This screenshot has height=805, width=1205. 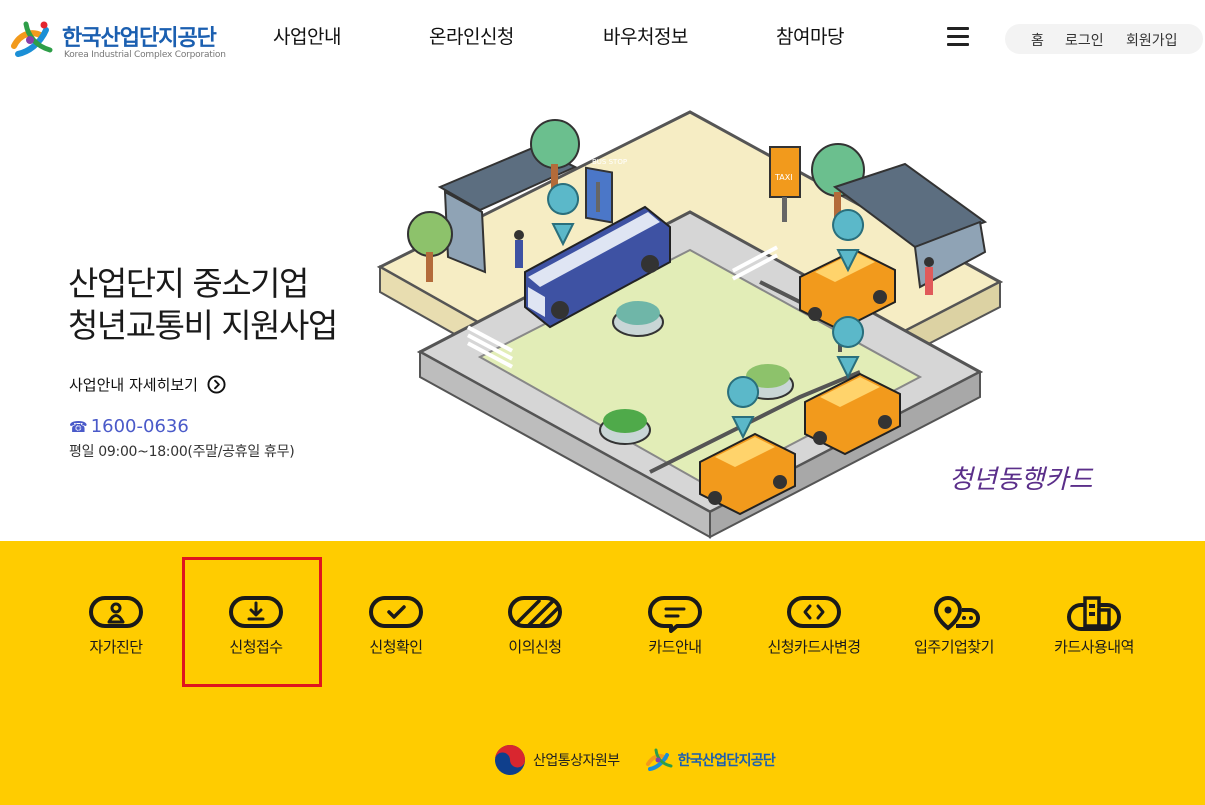 What do you see at coordinates (1037, 40) in the screenshot?
I see `home-link: 홈` at bounding box center [1037, 40].